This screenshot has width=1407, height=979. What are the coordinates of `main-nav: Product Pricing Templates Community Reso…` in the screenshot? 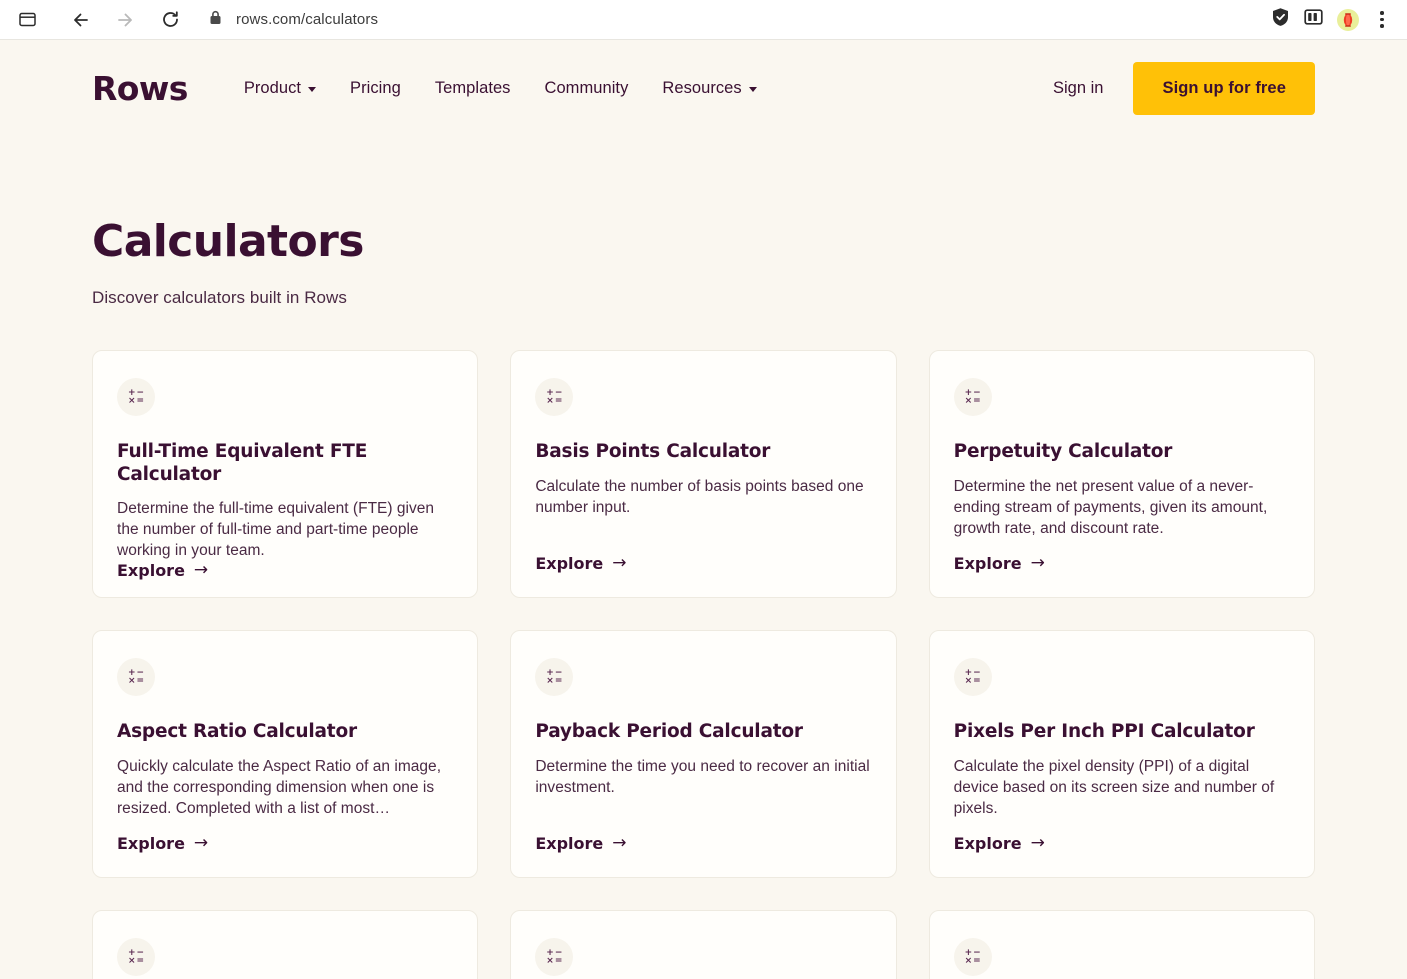 It's located at (500, 88).